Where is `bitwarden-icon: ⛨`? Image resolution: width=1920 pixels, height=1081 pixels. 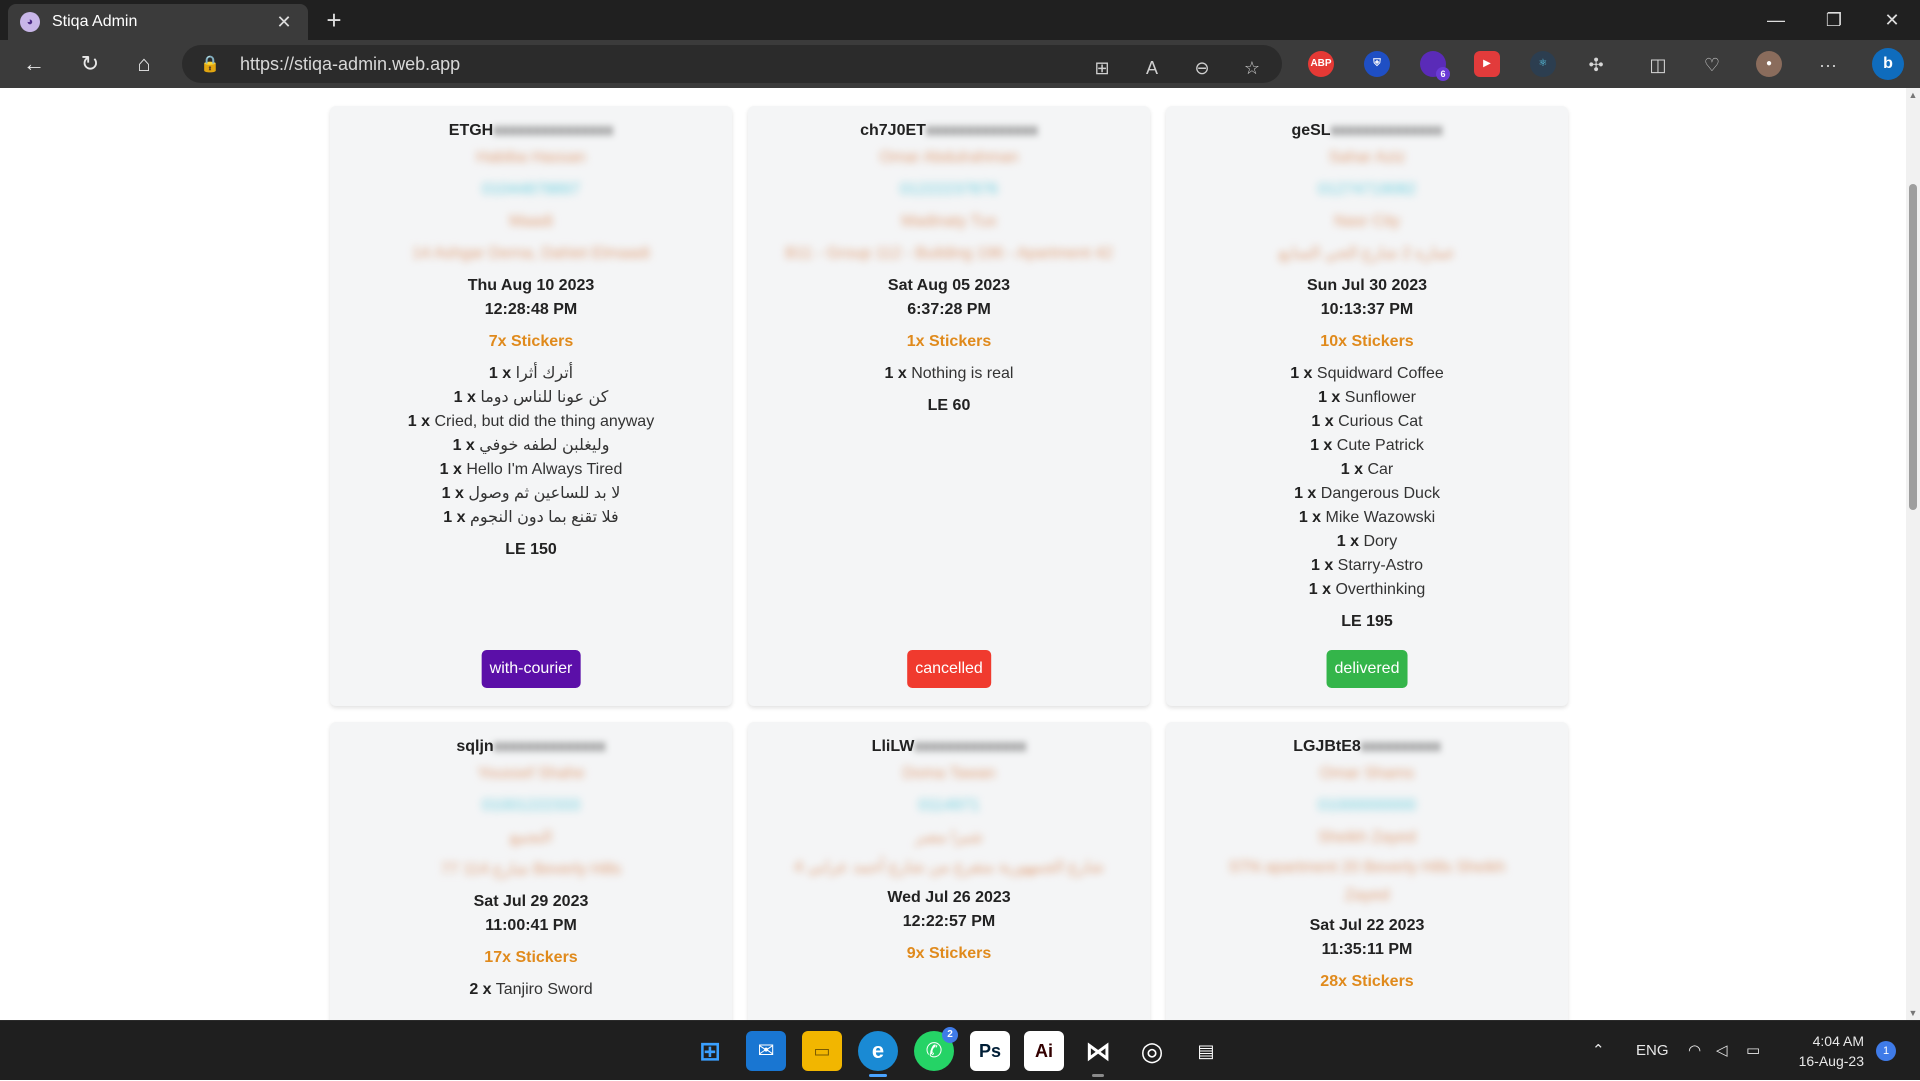
bitwarden-icon: ⛨ is located at coordinates (1377, 64).